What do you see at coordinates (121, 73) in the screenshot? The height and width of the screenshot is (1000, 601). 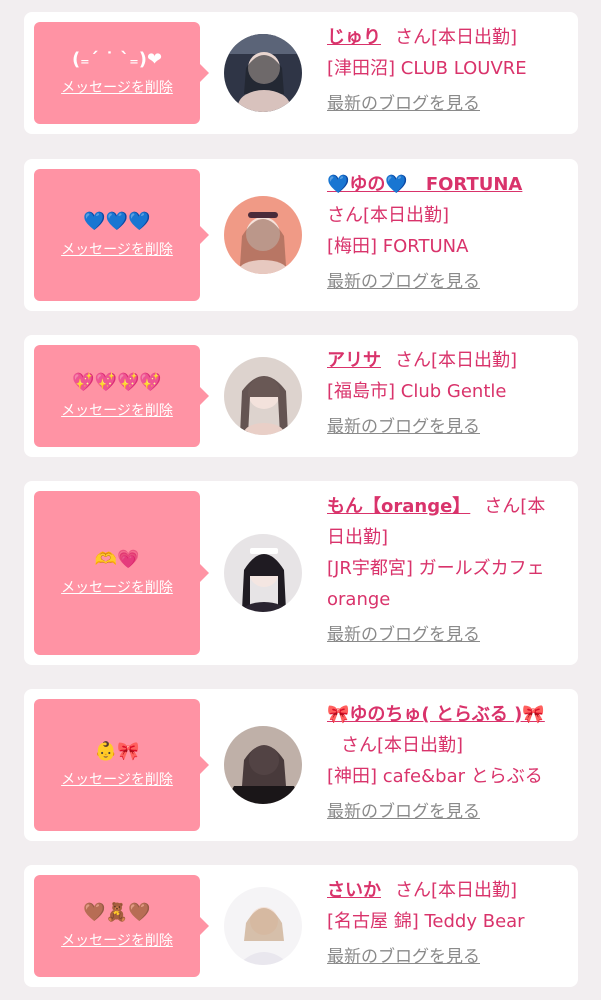 I see `message-bubble: (₌ˊ ˙ ˋ₌)❤ メッセージを削除` at bounding box center [121, 73].